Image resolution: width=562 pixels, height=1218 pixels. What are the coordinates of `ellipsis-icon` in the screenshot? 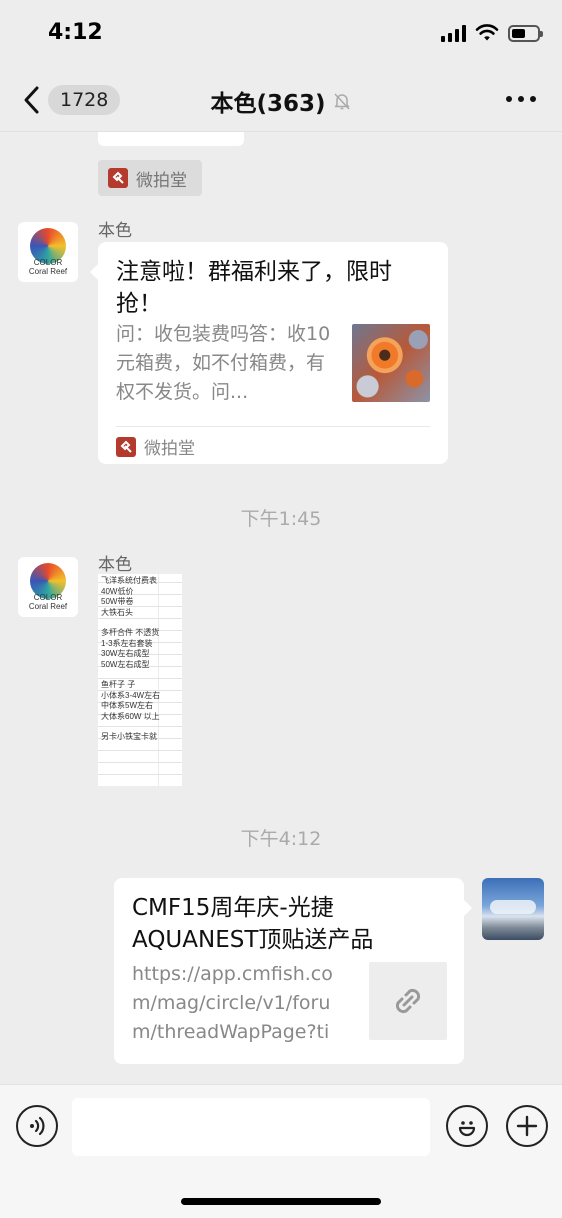 It's located at (509, 99).